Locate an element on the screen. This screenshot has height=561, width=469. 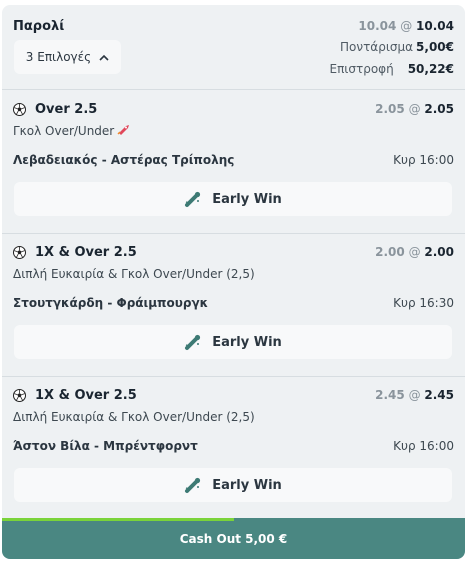
stake-row: Ποντάρισμα 5,00€ is located at coordinates (397, 47).